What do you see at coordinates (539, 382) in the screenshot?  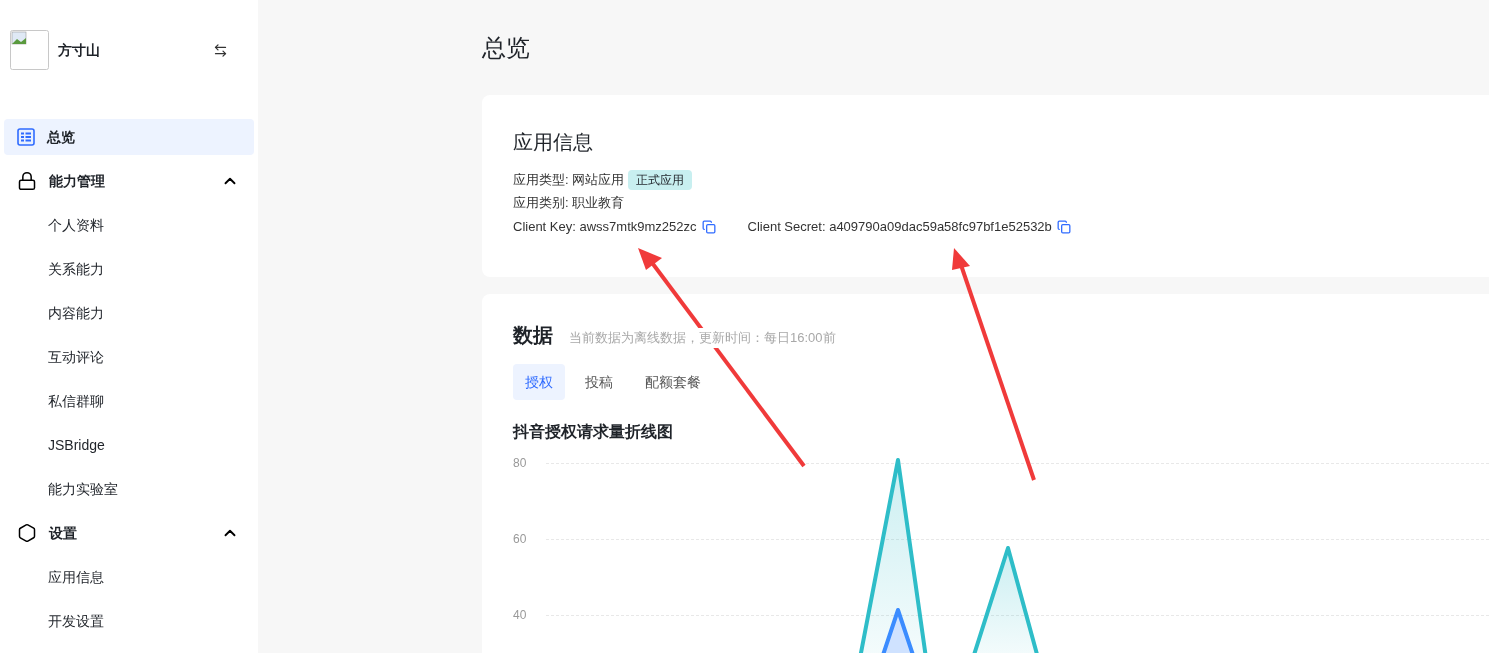 I see `tab: 授权` at bounding box center [539, 382].